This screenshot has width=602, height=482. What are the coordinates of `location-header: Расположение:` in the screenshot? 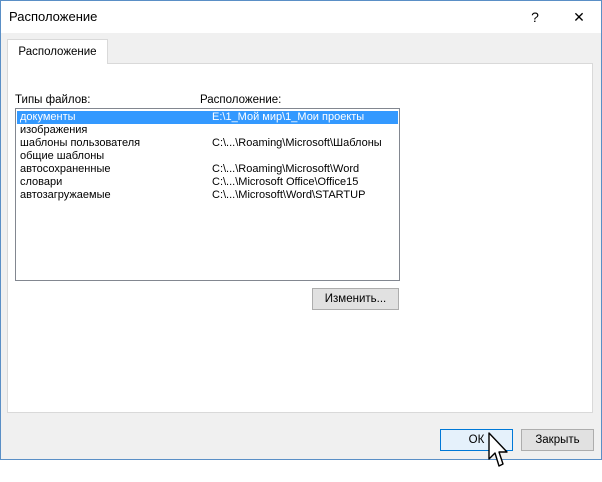 It's located at (241, 100).